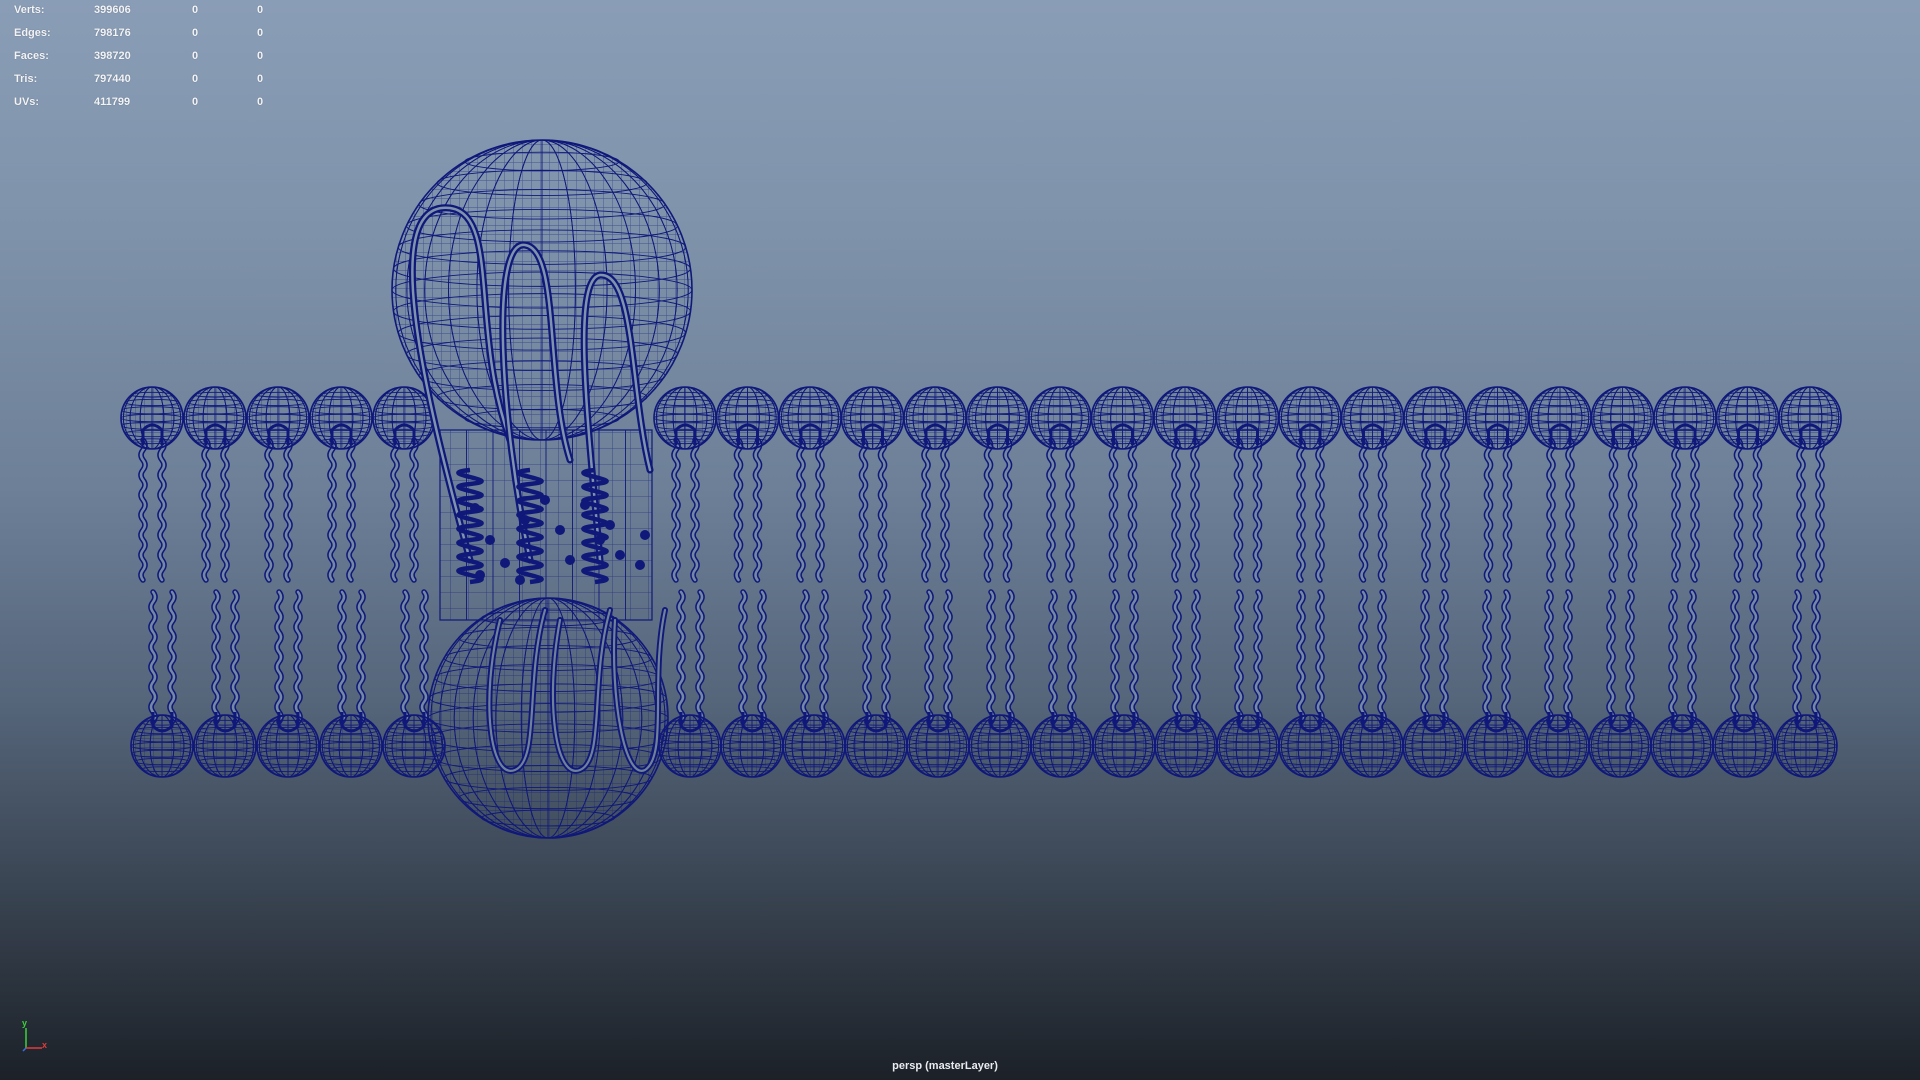 This screenshot has height=1080, width=1920. What do you see at coordinates (33, 1035) in the screenshot?
I see `axis-gizmo: y x` at bounding box center [33, 1035].